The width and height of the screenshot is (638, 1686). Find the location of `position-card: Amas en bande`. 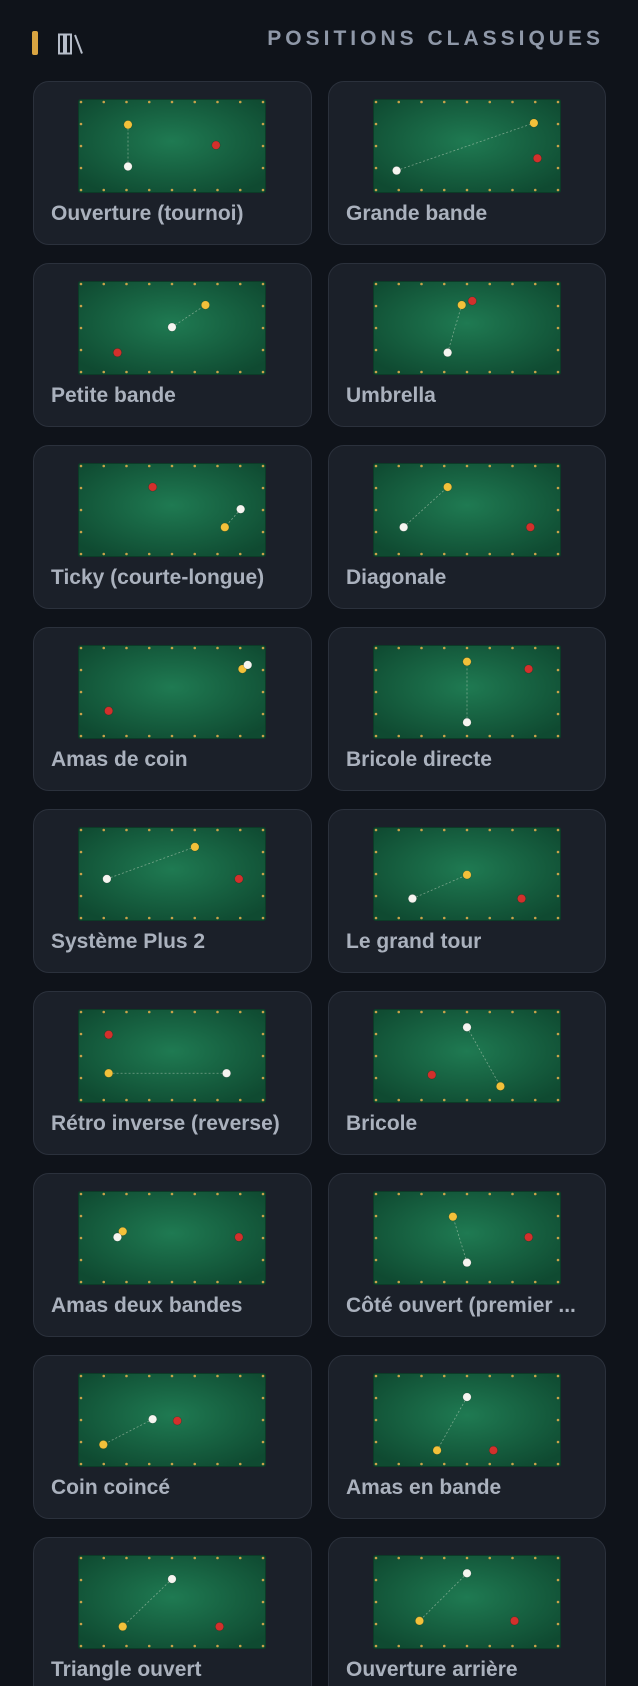

position-card: Amas en bande is located at coordinates (467, 1437).